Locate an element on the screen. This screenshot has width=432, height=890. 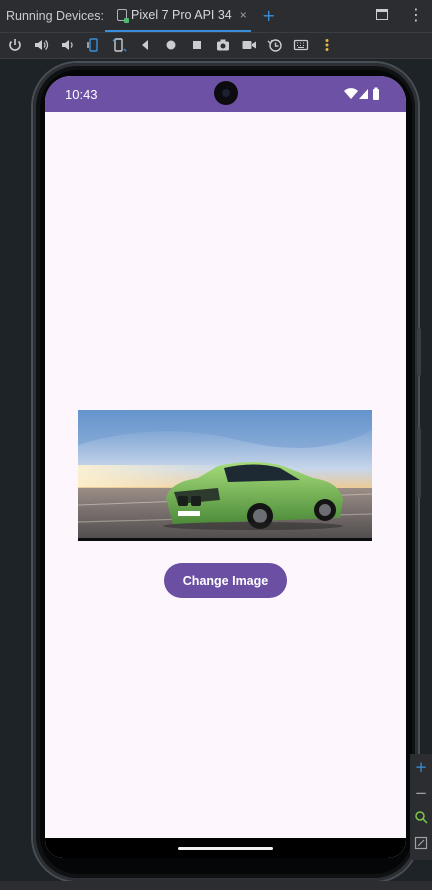
battery-icon is located at coordinates (376, 93).